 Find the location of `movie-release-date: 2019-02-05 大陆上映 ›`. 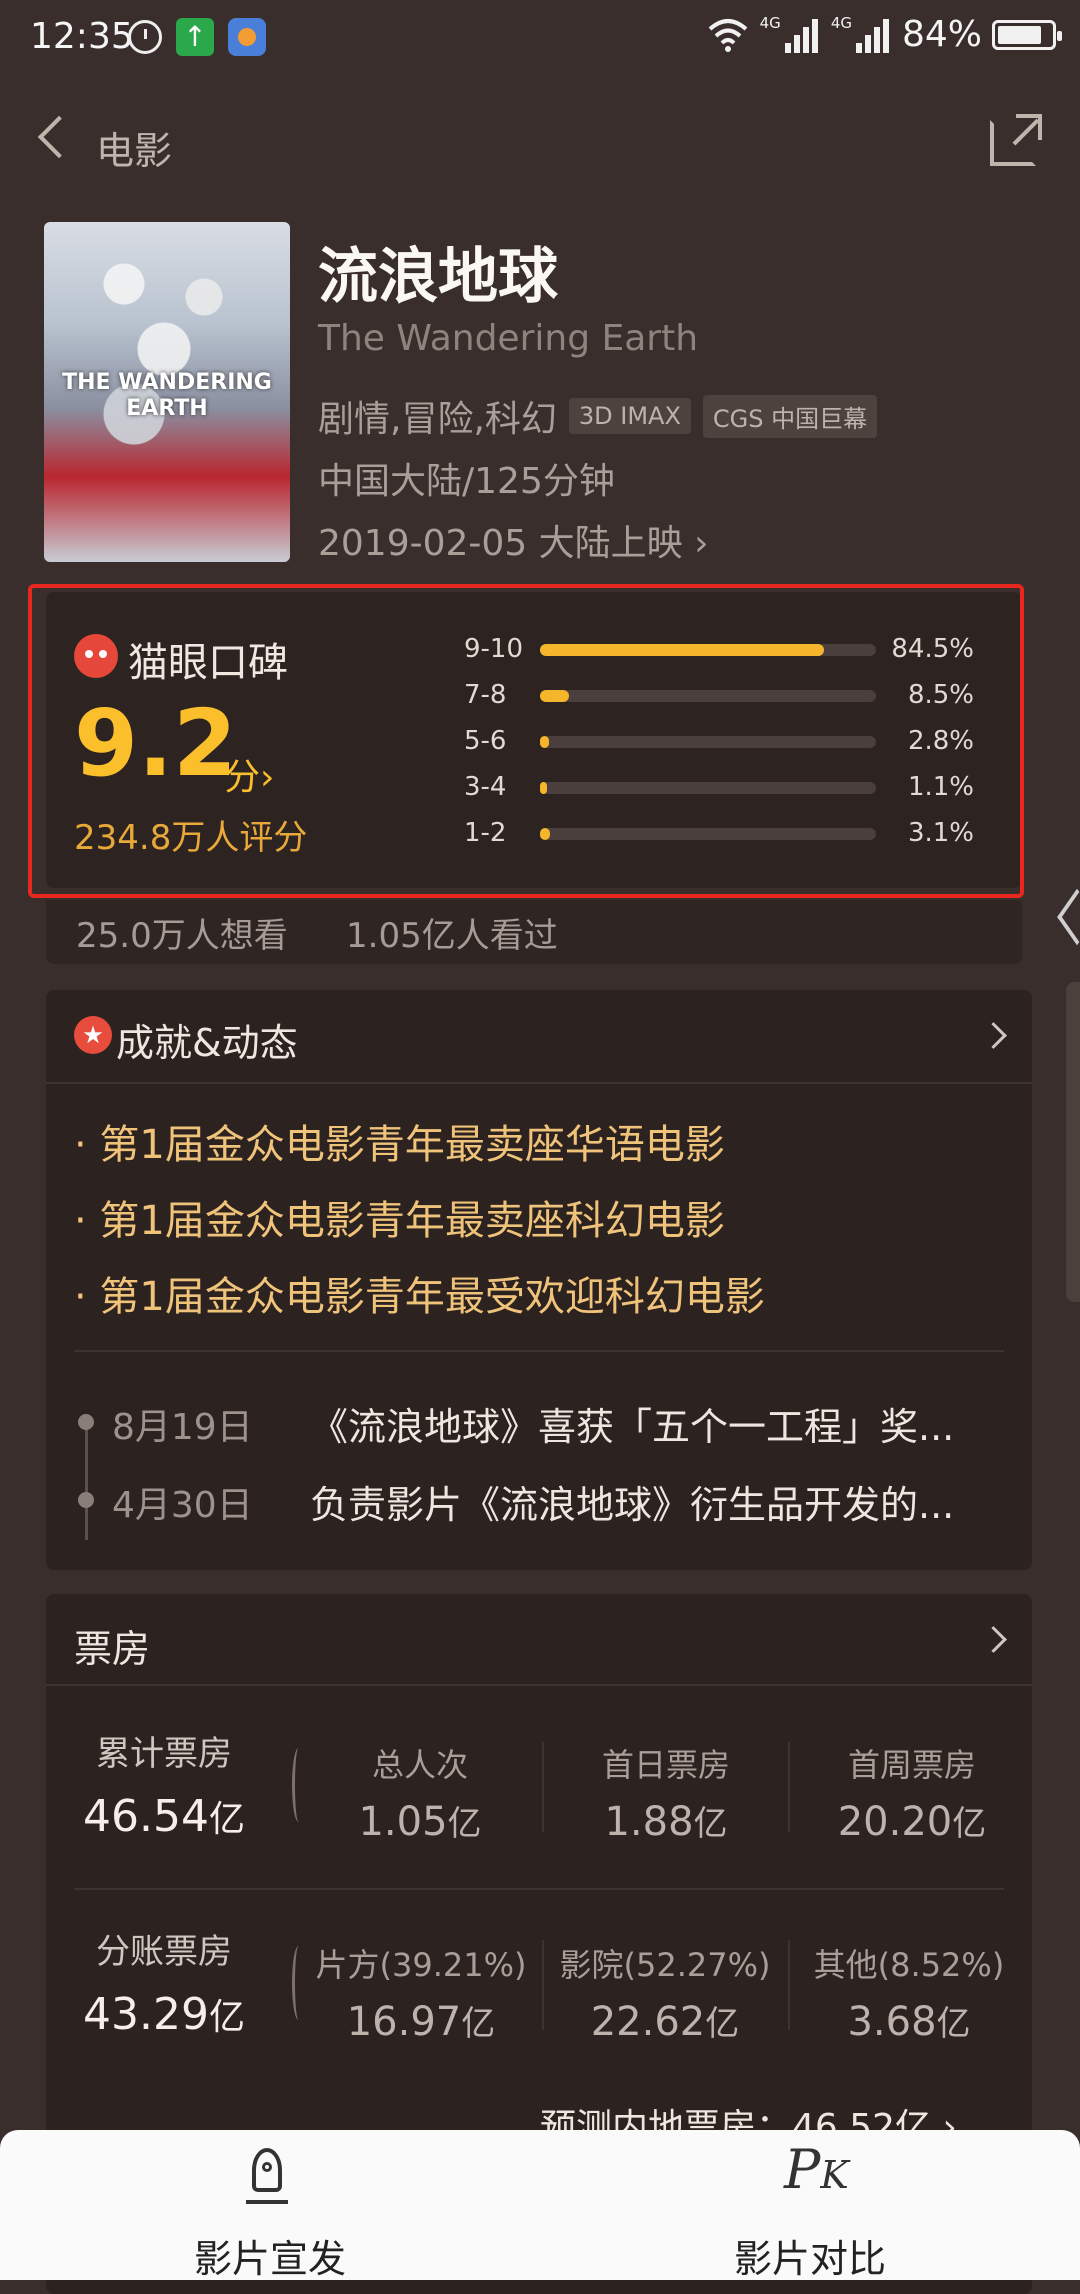

movie-release-date: 2019-02-05 大陆上映 › is located at coordinates (513, 540).